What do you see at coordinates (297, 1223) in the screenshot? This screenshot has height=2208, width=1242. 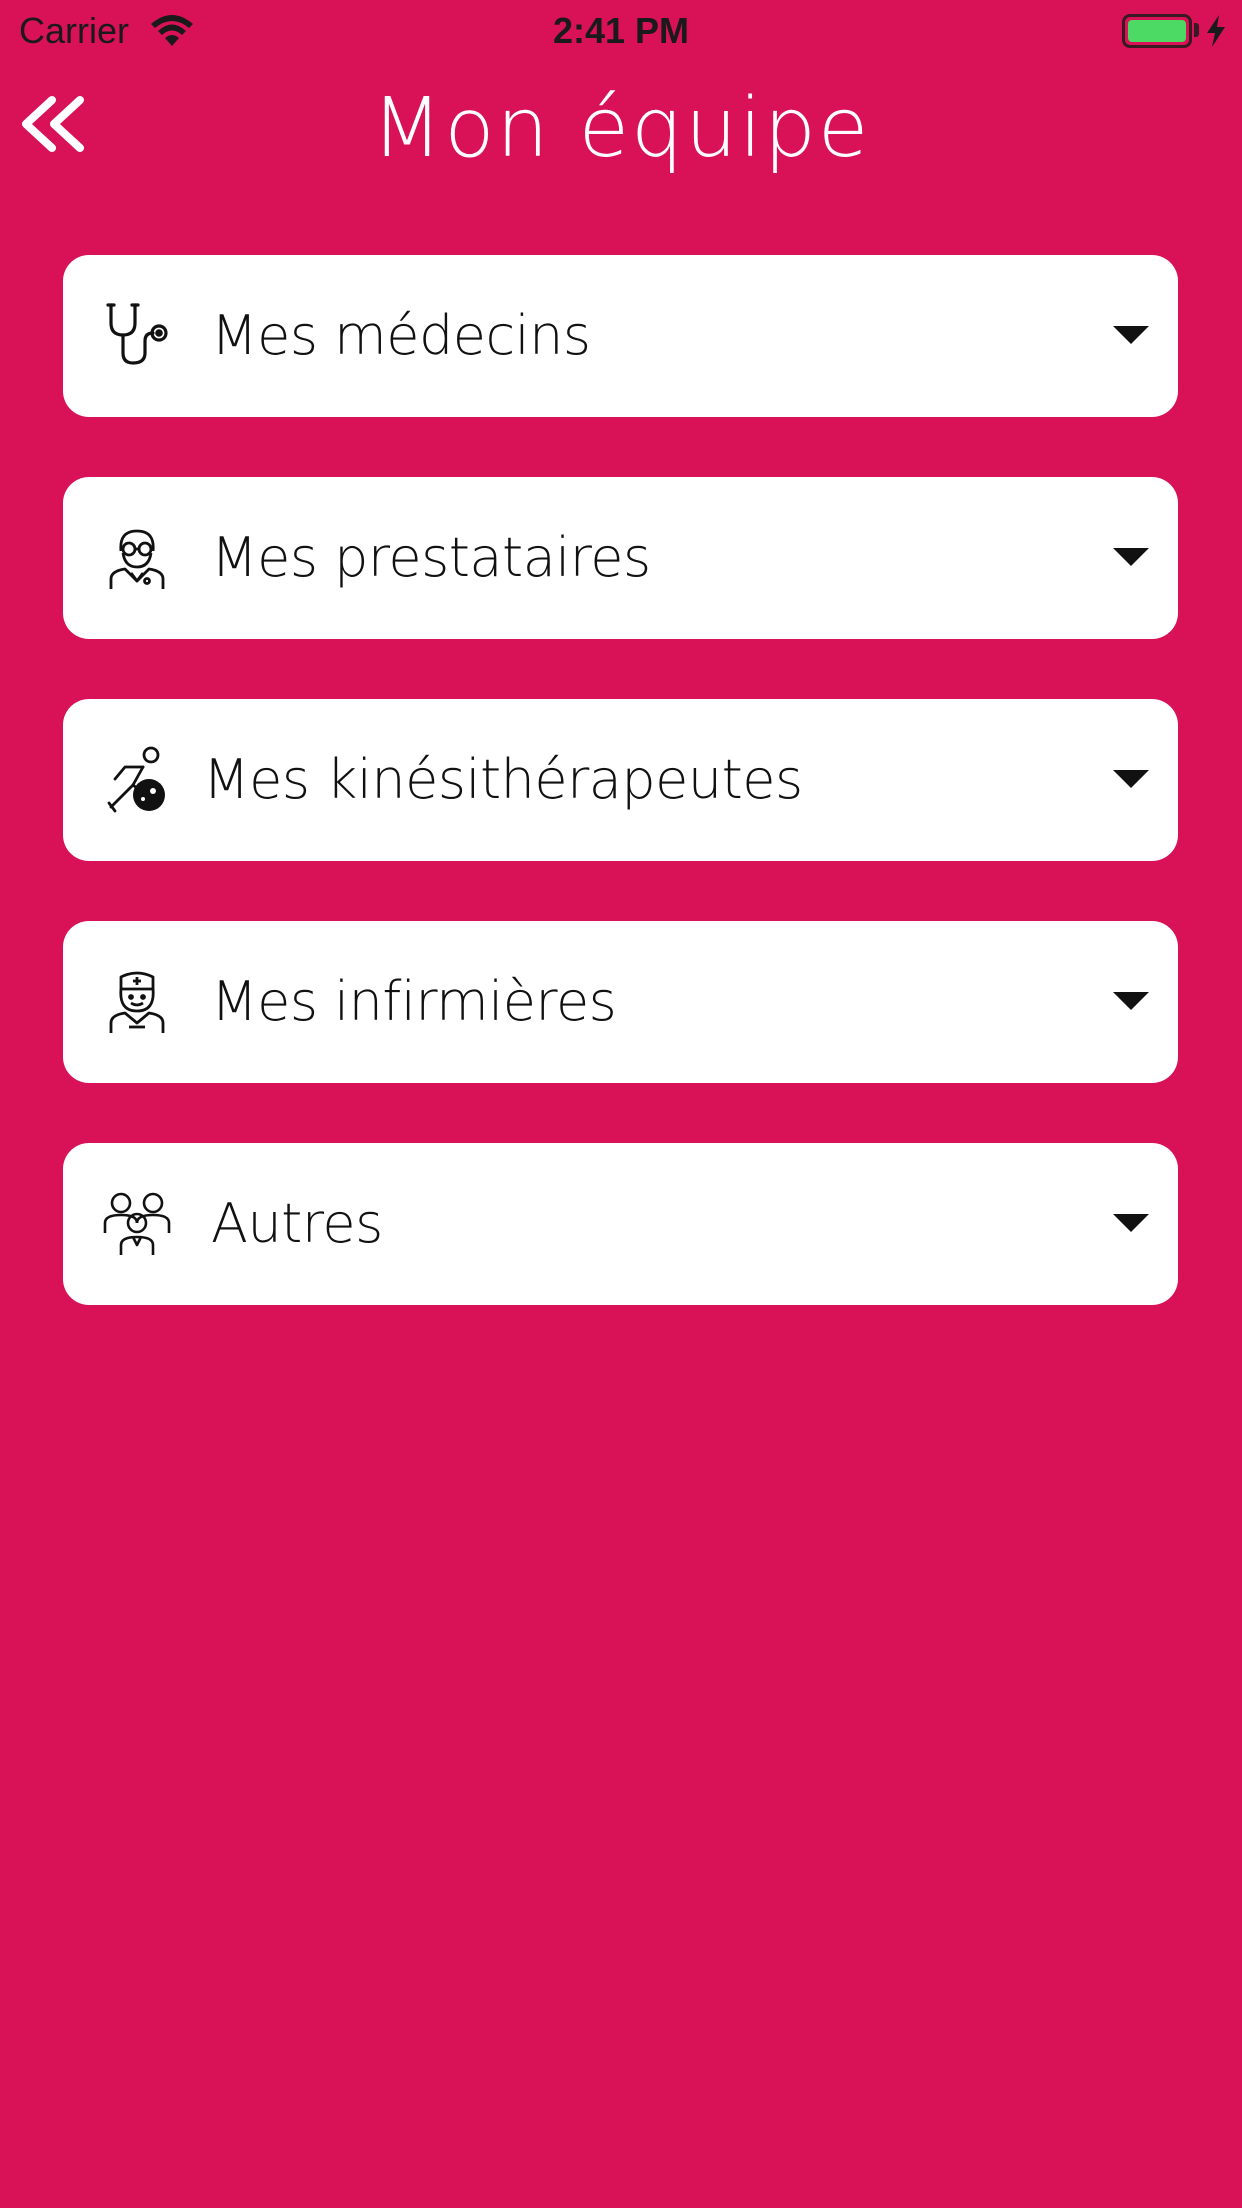 I see `section-label: Autres` at bounding box center [297, 1223].